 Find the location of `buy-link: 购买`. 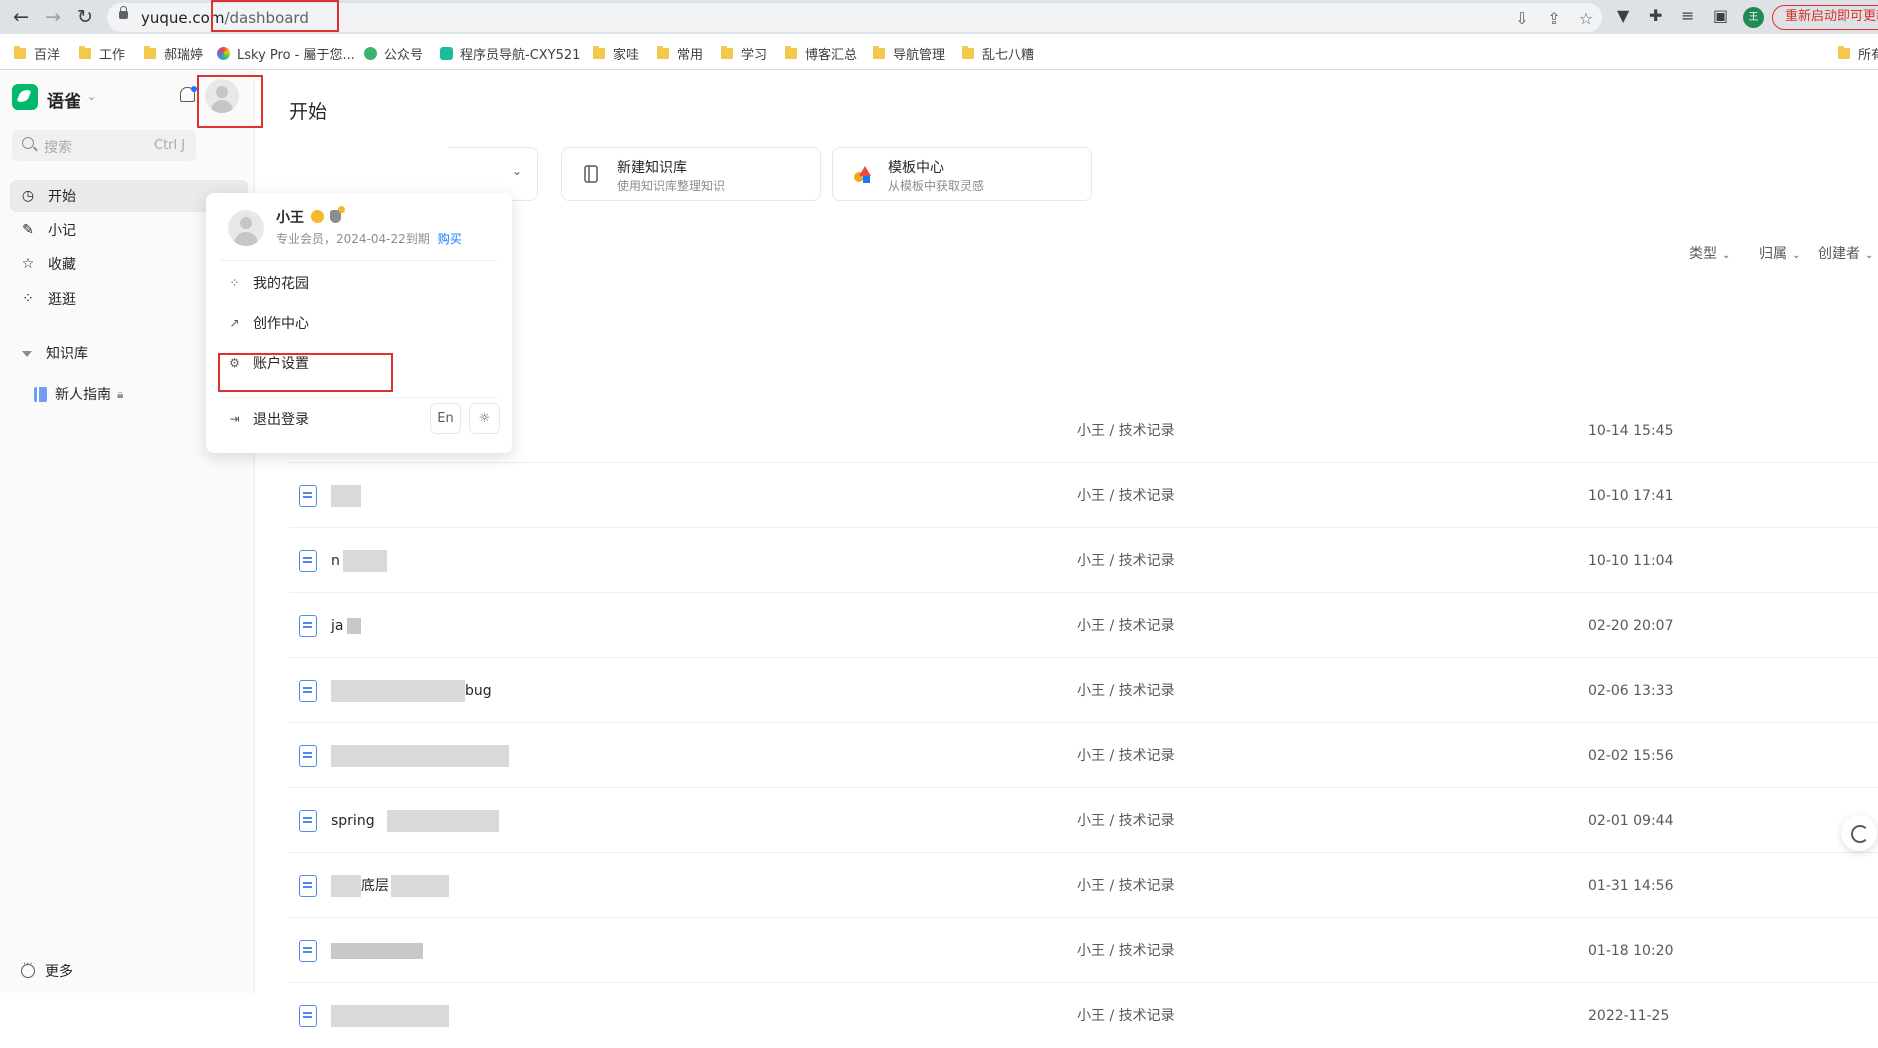

buy-link: 购买 is located at coordinates (450, 239).